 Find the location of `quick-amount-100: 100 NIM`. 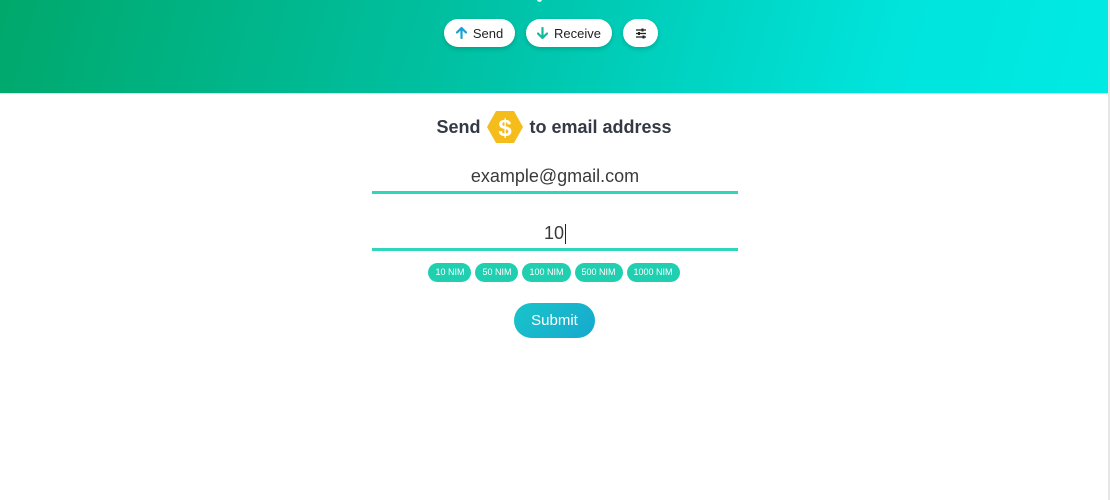

quick-amount-100: 100 NIM is located at coordinates (546, 272).